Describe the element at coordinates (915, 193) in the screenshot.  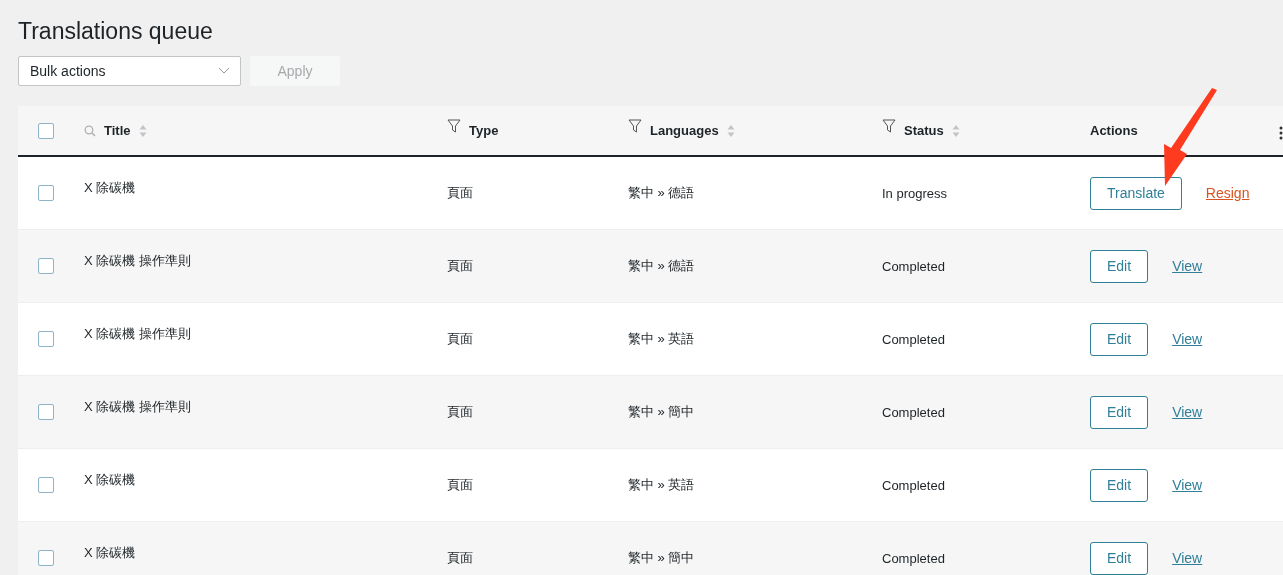
I see `status-cell: In progress` at that location.